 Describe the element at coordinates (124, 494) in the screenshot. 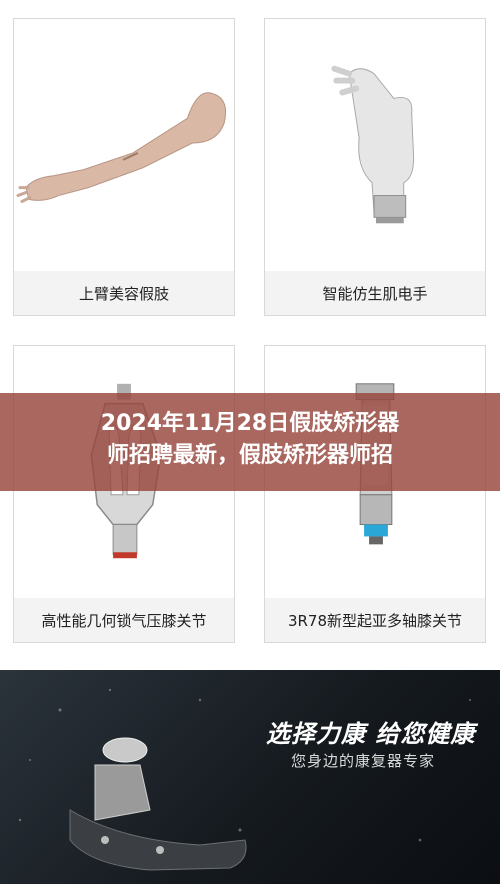

I see `product-card-pneumatic-knee: 高性能几何锁气压膝关节` at that location.